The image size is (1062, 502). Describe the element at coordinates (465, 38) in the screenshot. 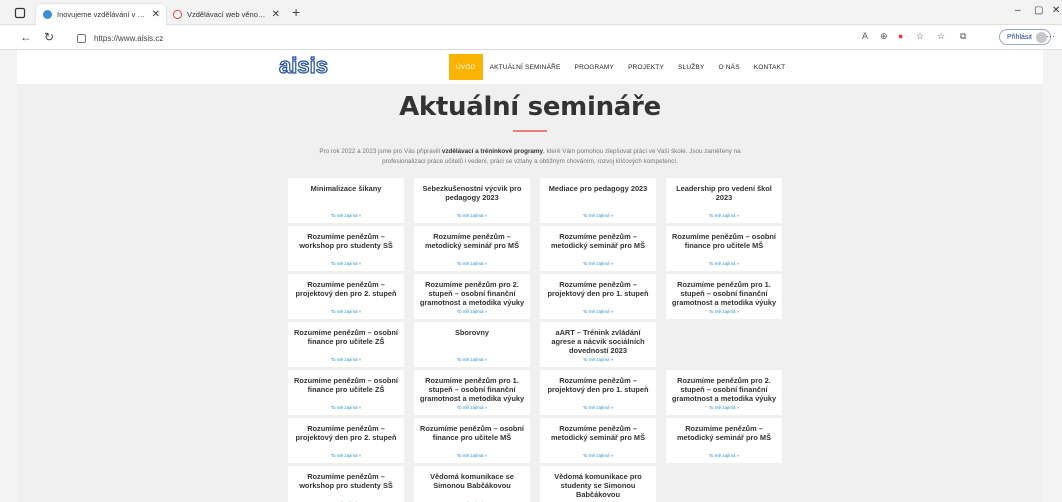

I see `address-bar: https://www.aisis.cz` at that location.